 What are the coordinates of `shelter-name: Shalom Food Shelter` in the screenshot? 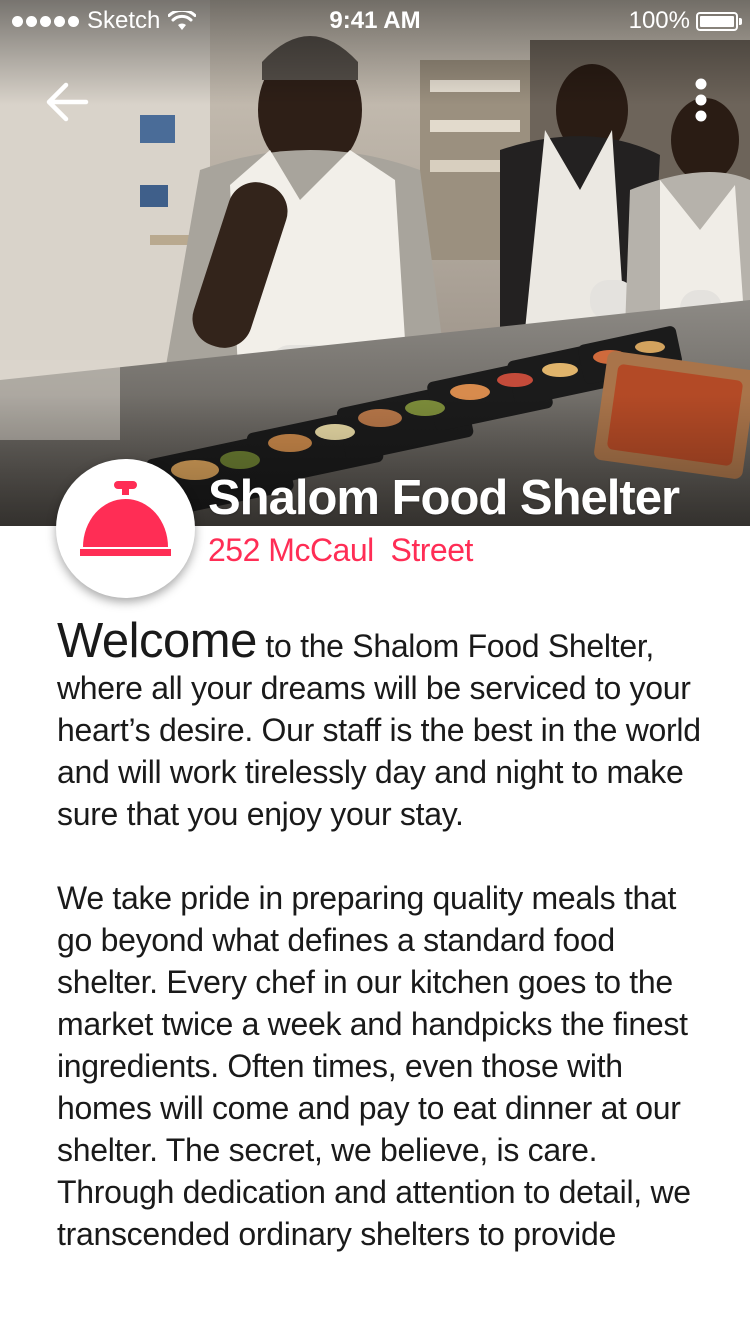 It's located at (444, 498).